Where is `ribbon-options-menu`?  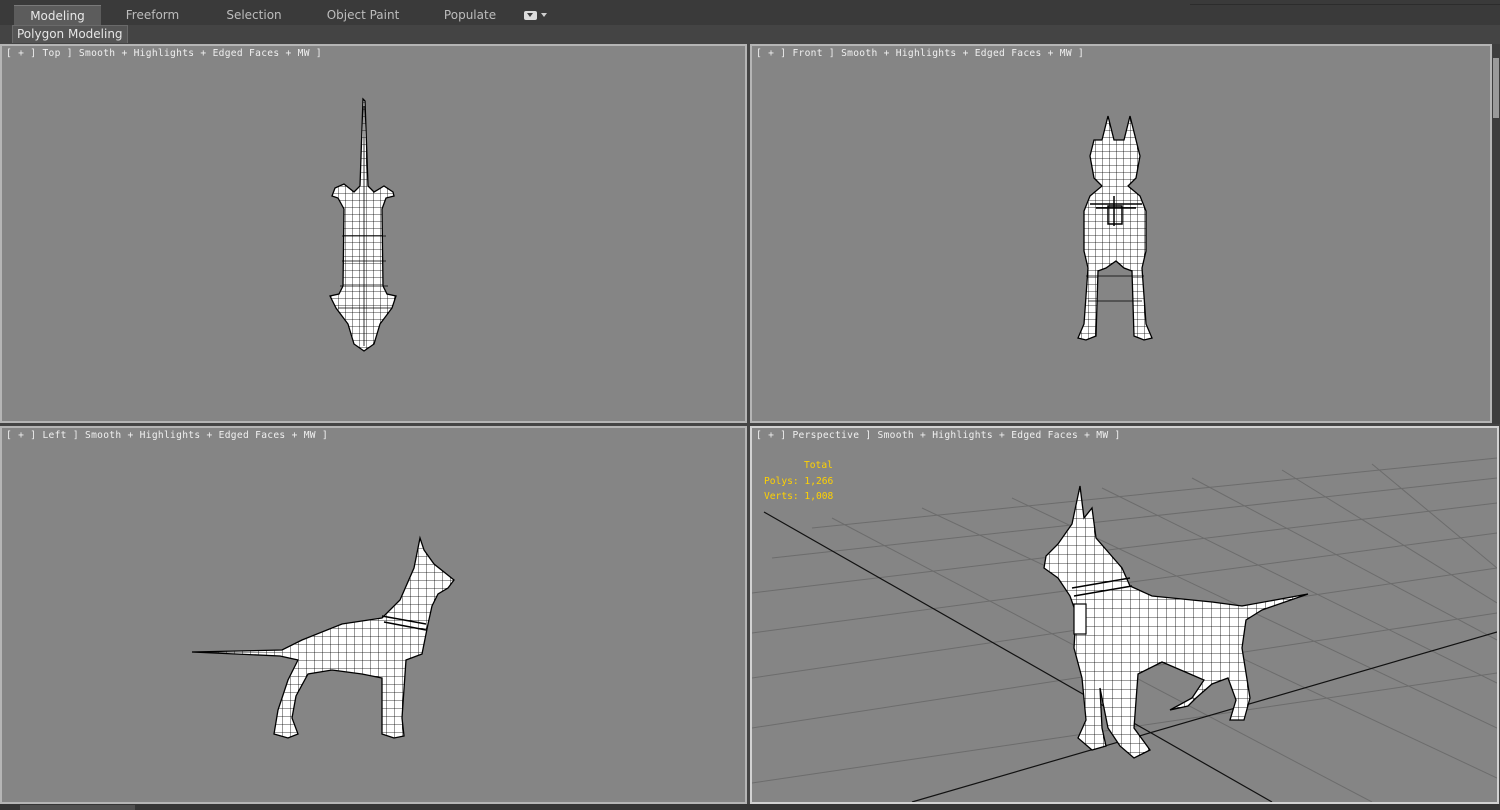 ribbon-options-menu is located at coordinates (535, 15).